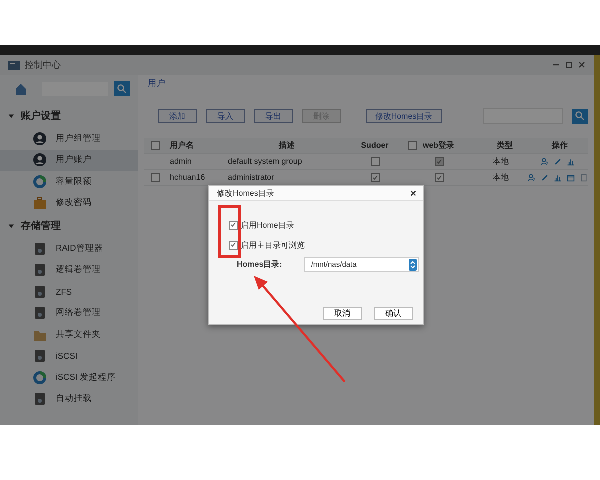  What do you see at coordinates (267, 225) in the screenshot?
I see `checkbox-label: 启用Home目录` at bounding box center [267, 225].